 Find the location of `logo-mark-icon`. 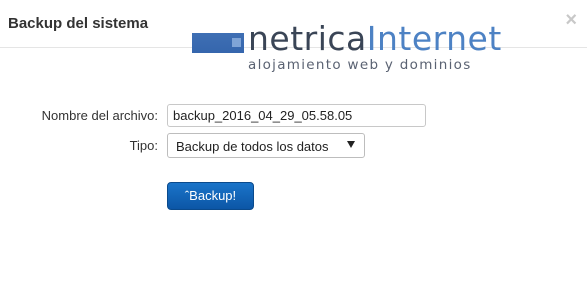

logo-mark-icon is located at coordinates (218, 43).